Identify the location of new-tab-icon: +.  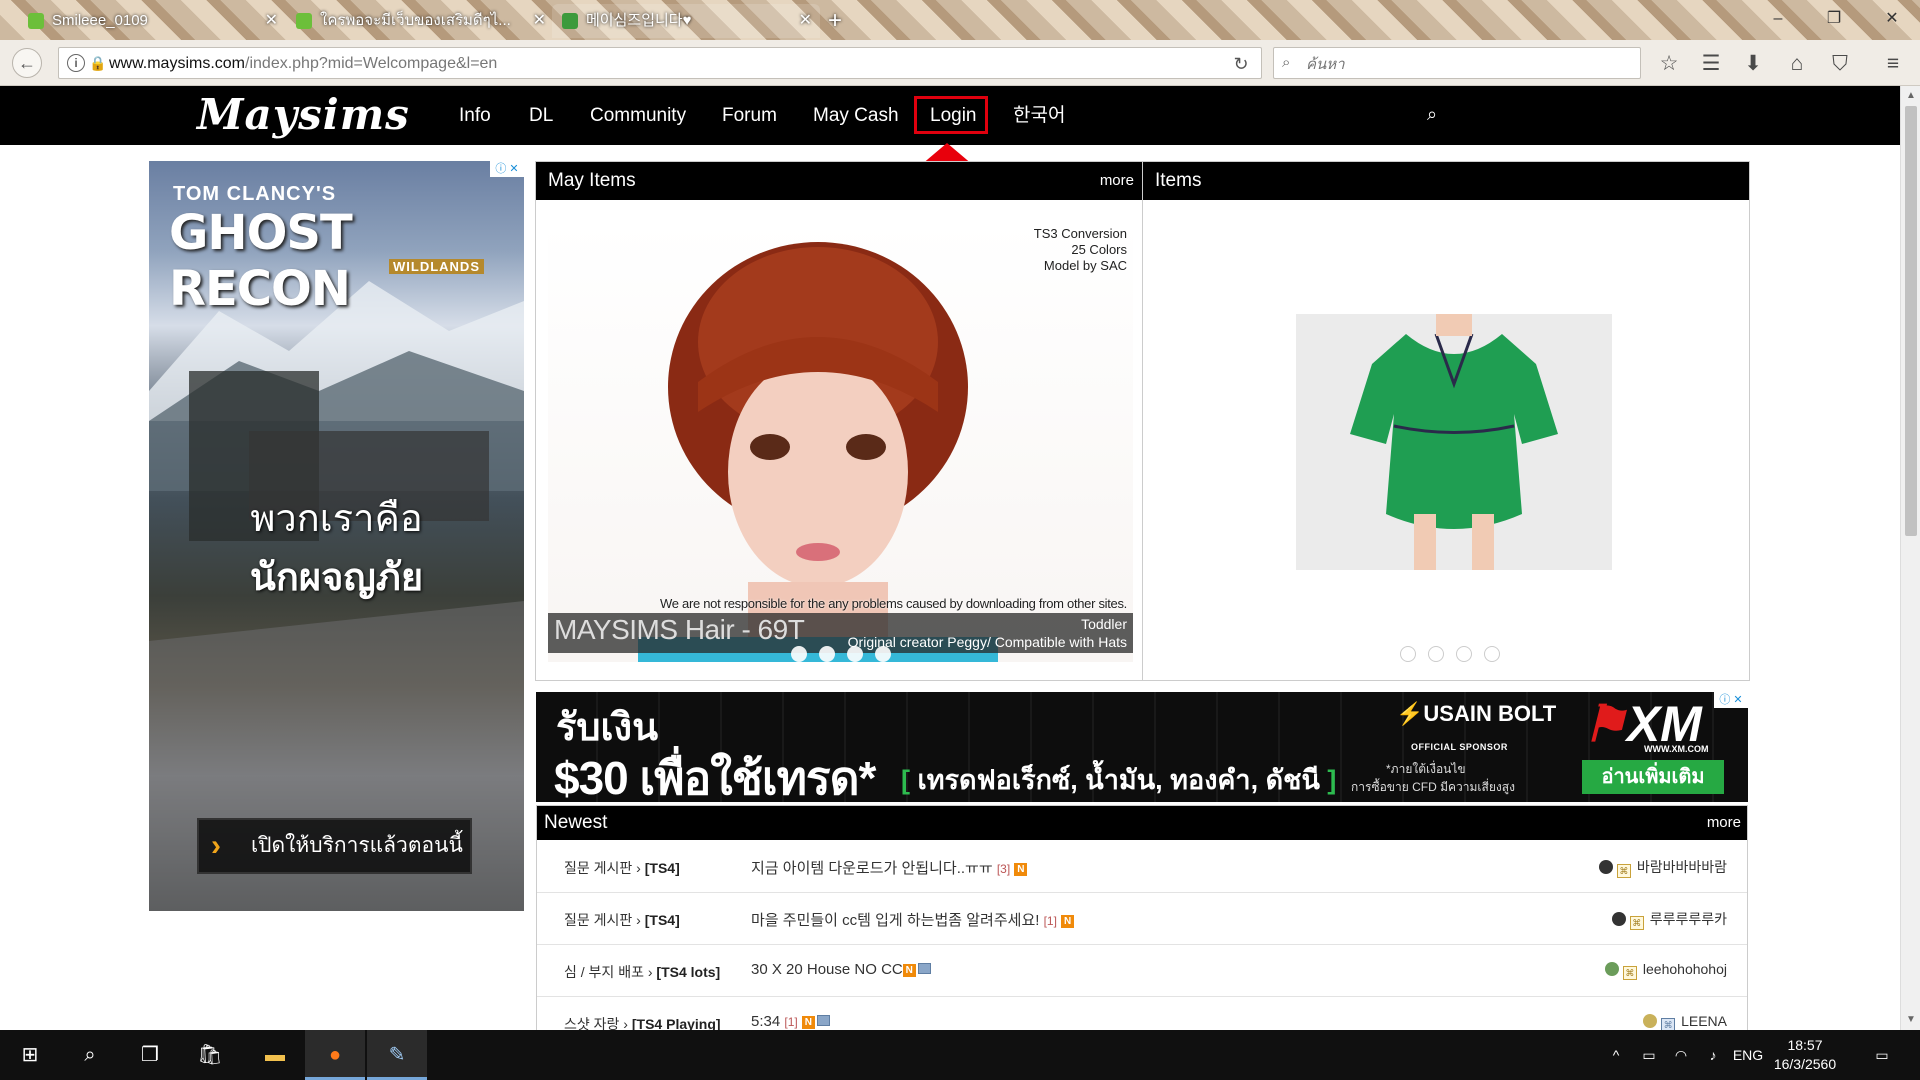
(835, 21).